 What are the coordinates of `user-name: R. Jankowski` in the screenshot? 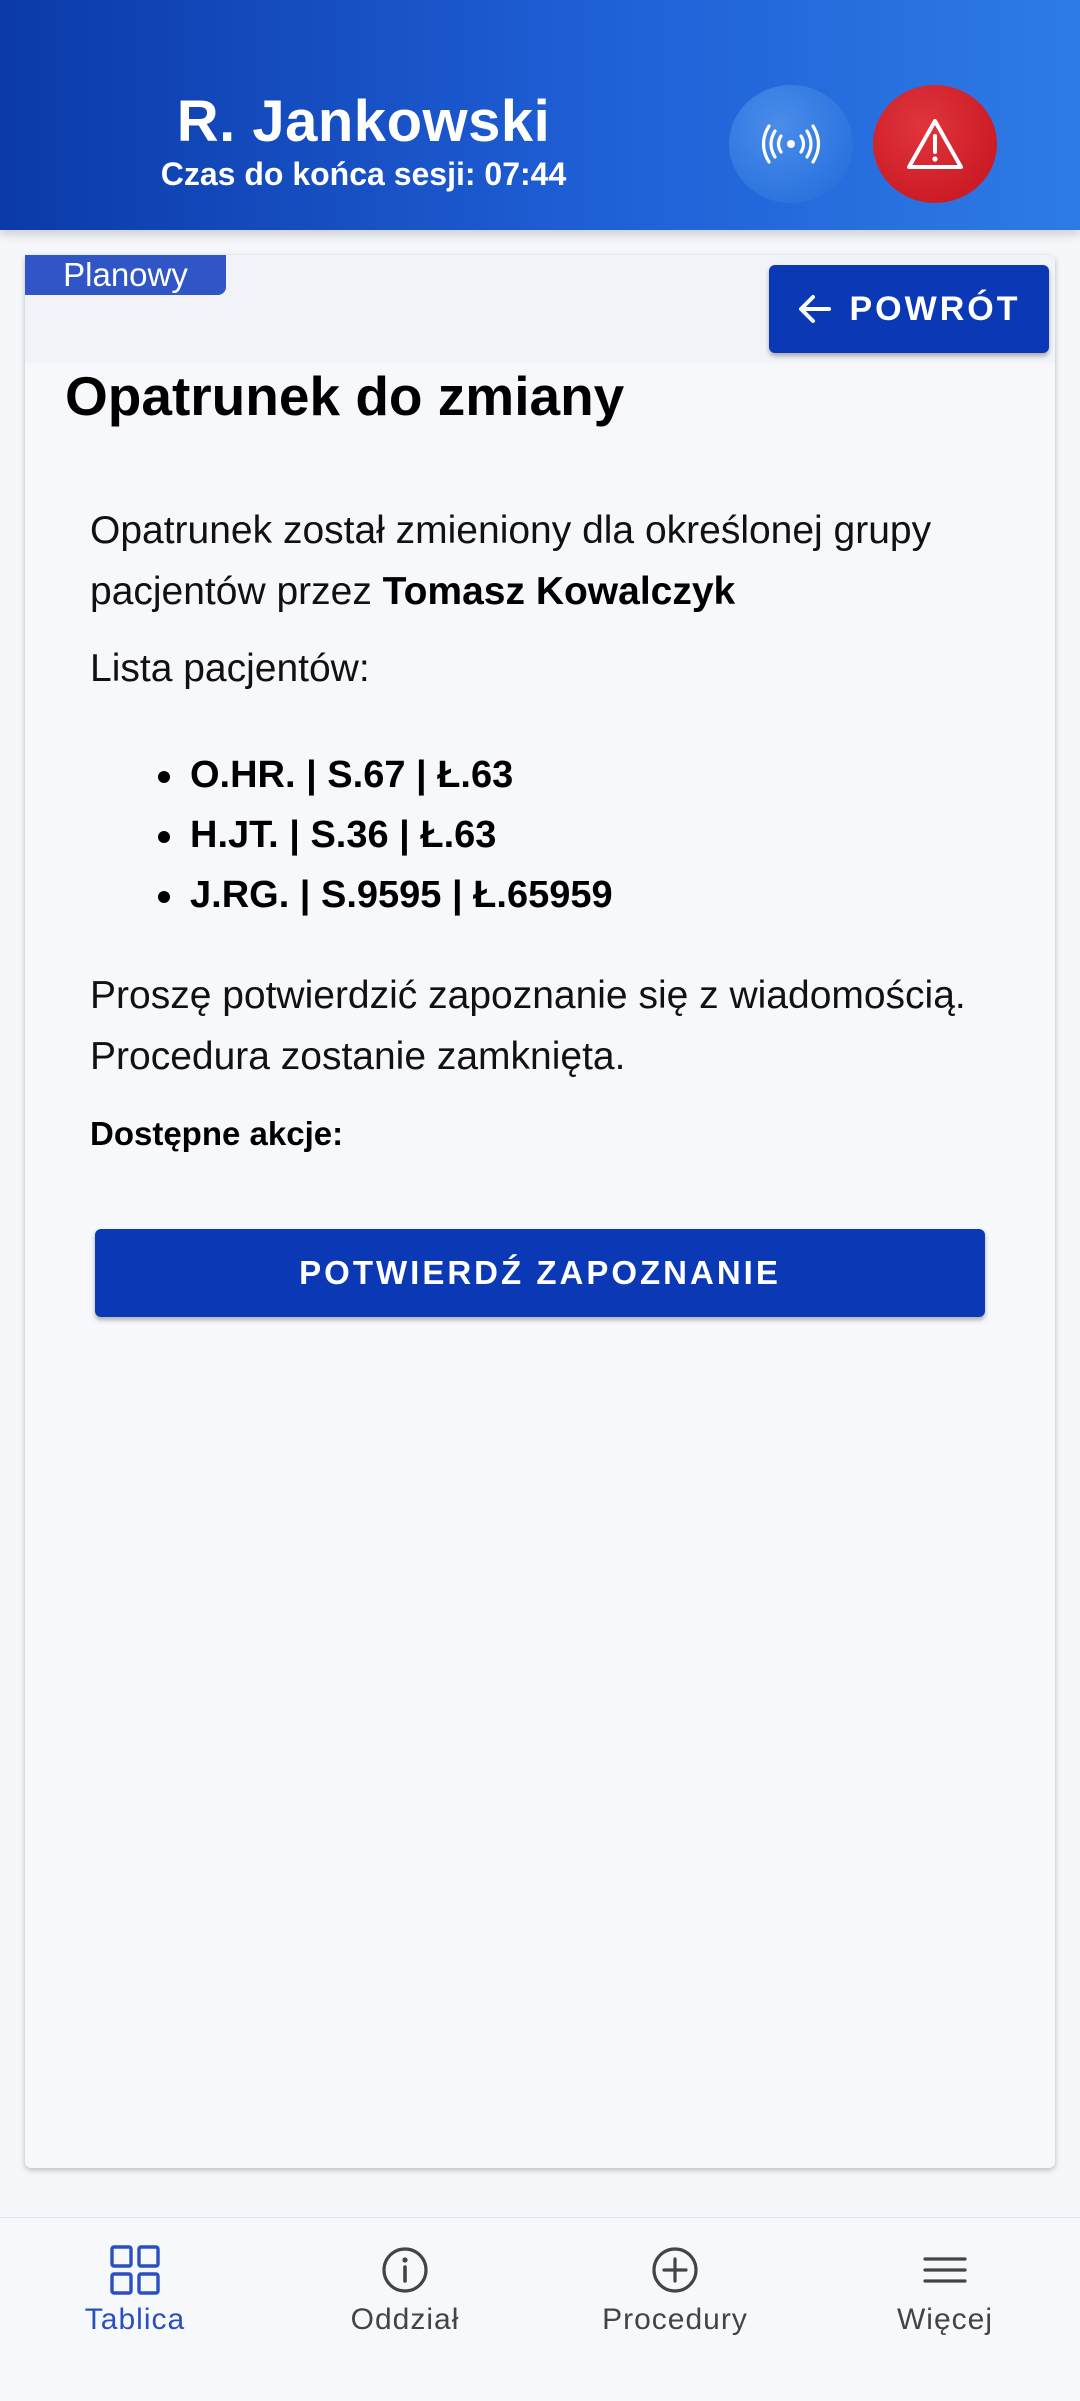 It's located at (363, 121).